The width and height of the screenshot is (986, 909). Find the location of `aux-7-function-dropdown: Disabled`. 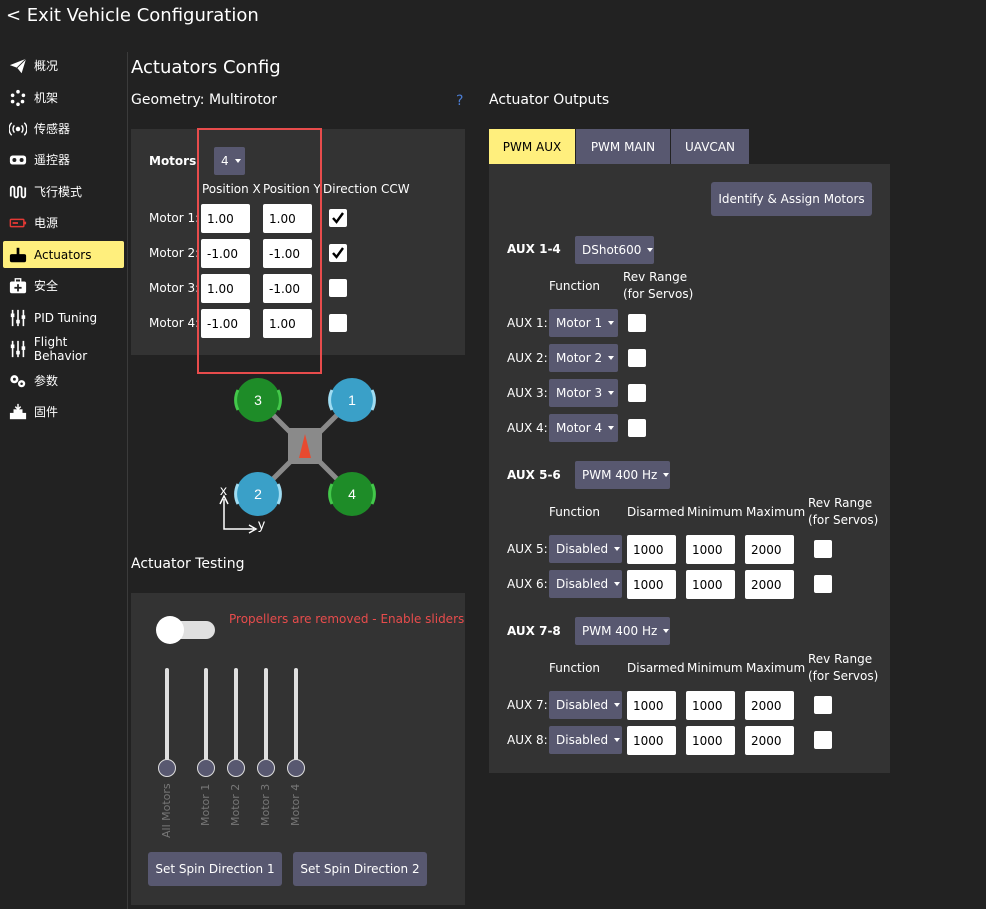

aux-7-function-dropdown: Disabled is located at coordinates (585, 705).